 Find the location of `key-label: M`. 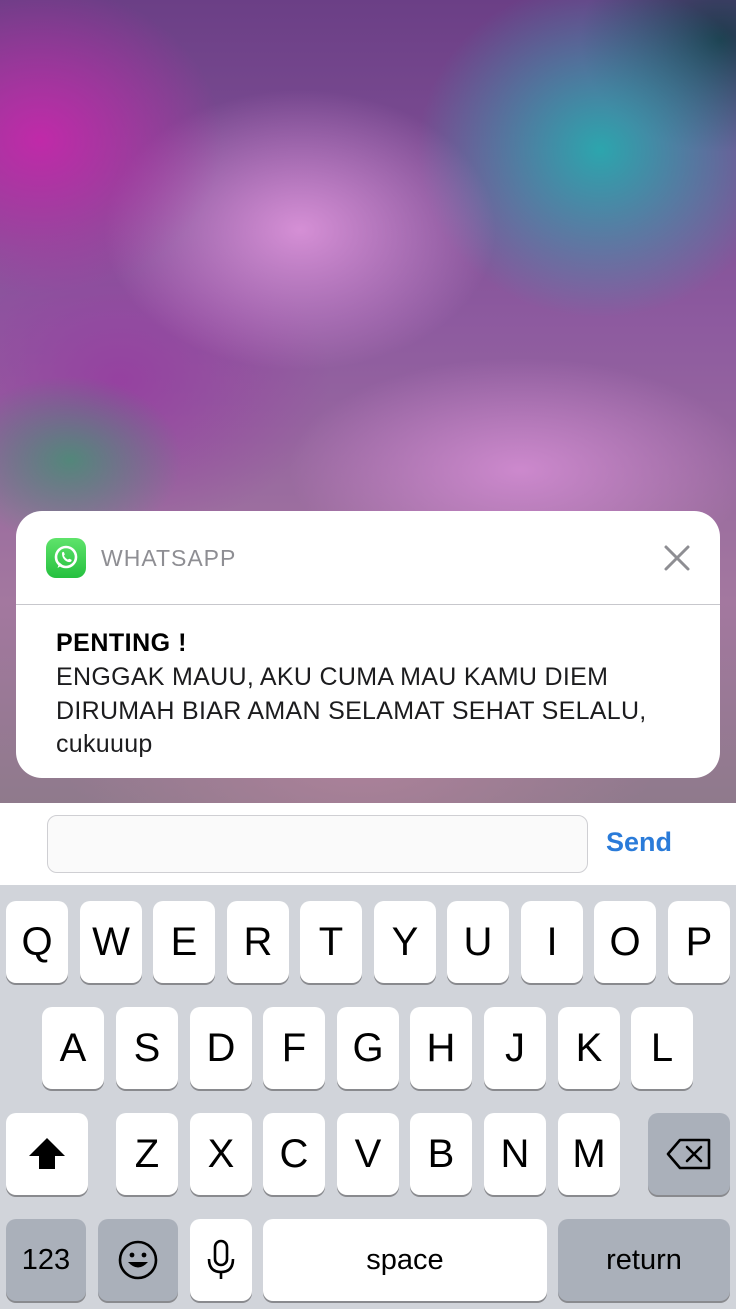

key-label: M is located at coordinates (589, 1153).